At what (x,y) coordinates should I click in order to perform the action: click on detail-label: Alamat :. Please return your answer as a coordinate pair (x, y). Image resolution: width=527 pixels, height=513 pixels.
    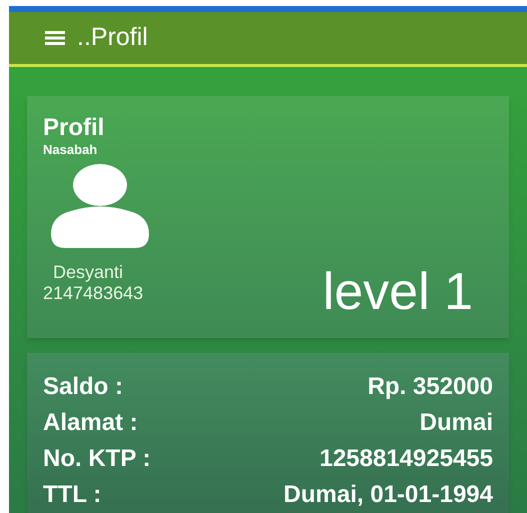
    Looking at the image, I should click on (90, 423).